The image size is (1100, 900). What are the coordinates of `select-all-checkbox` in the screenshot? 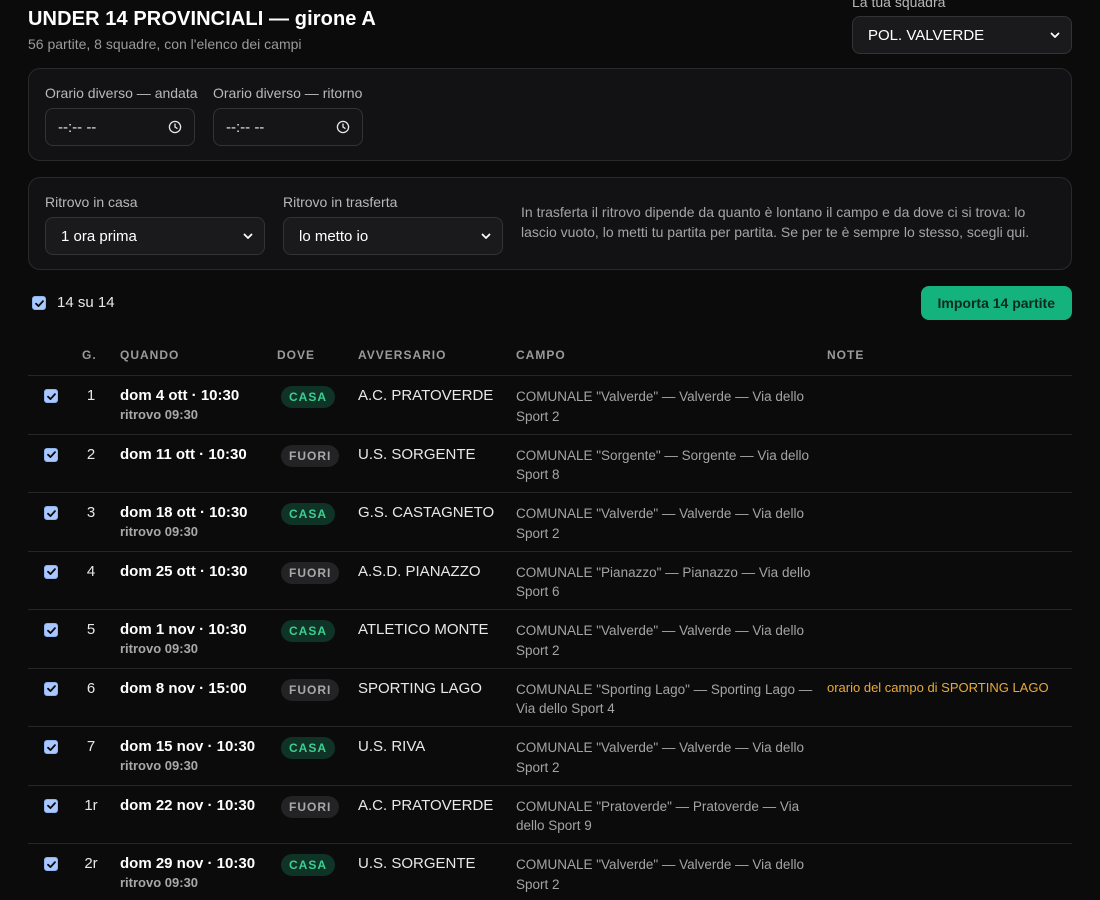 It's located at (39, 303).